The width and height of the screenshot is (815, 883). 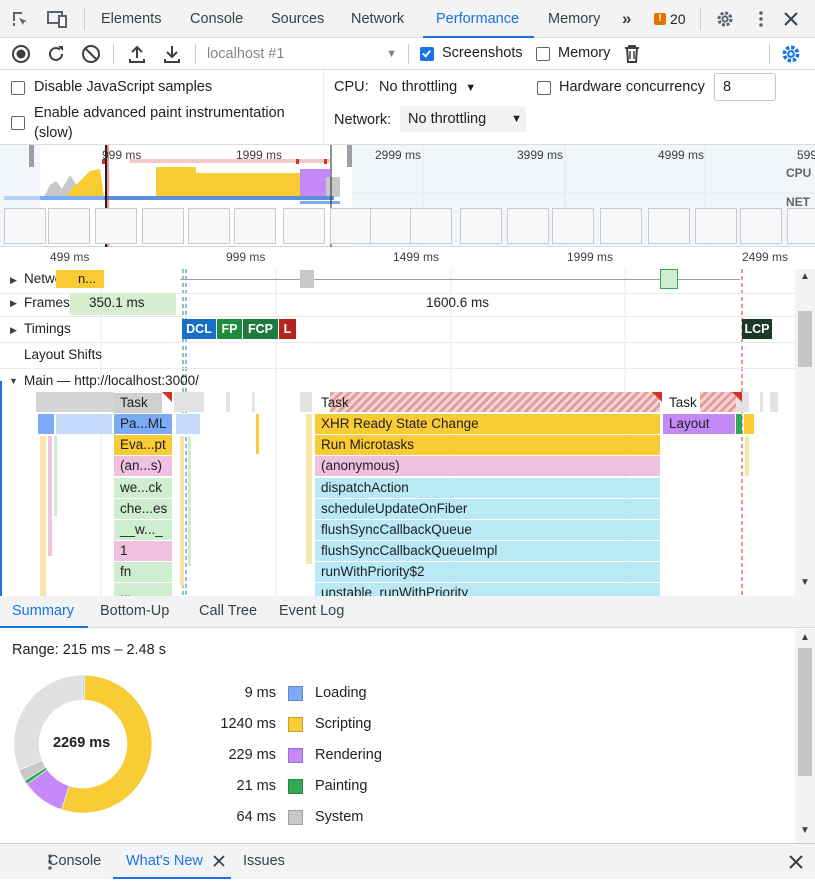 What do you see at coordinates (47, 328) in the screenshot?
I see `timings-track-label: Timings` at bounding box center [47, 328].